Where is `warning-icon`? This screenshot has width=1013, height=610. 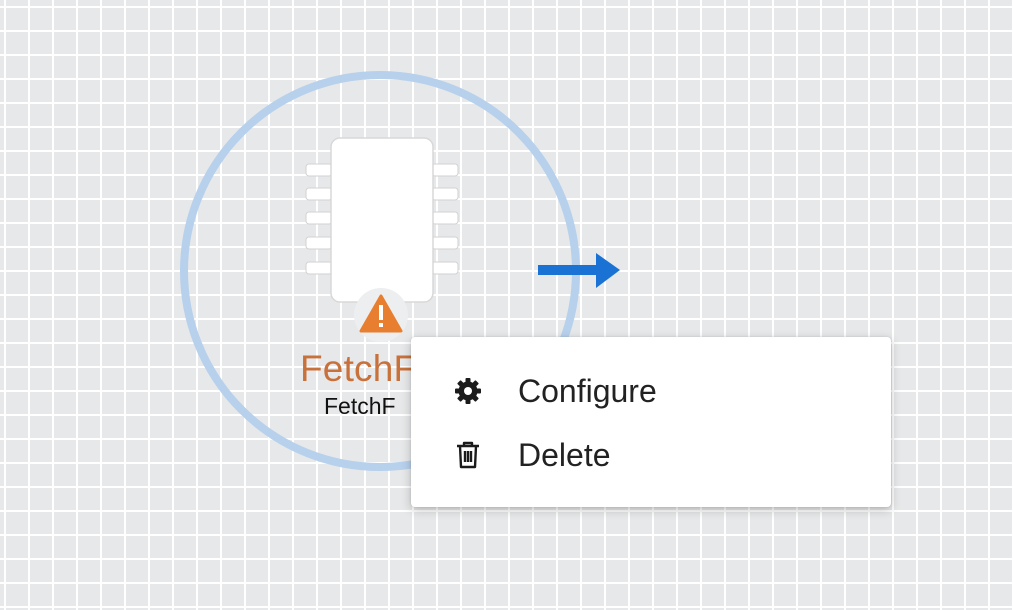
warning-icon is located at coordinates (381, 315).